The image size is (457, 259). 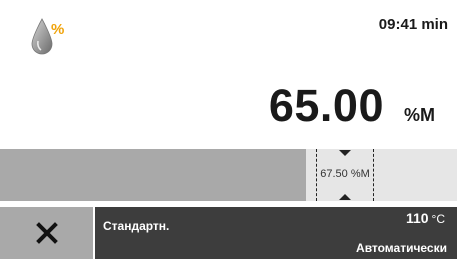 I want to click on moisture-percent-drop-icon: %, so click(x=54, y=39).